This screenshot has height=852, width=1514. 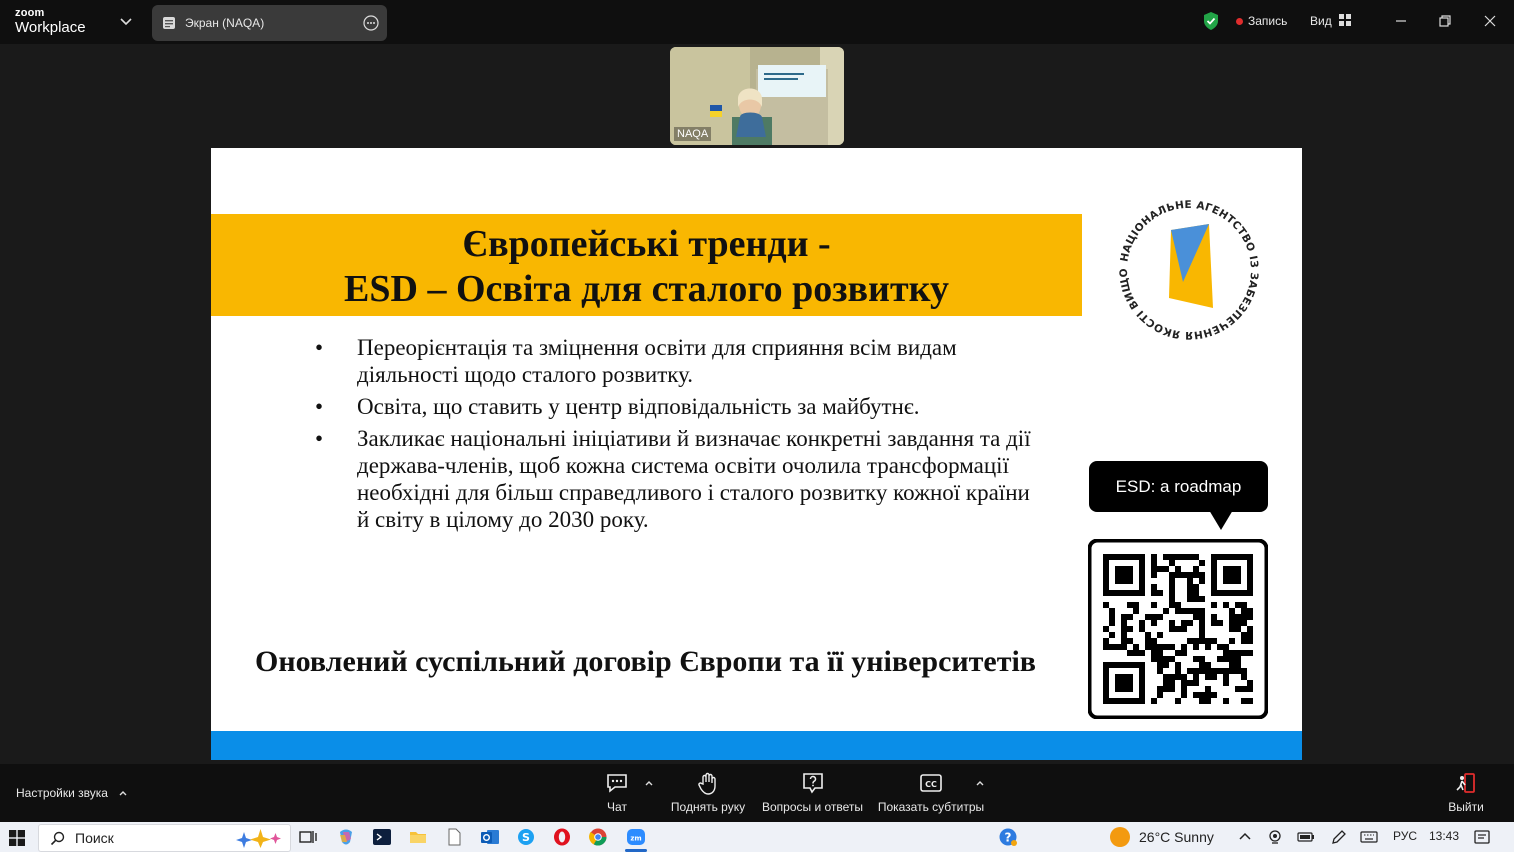 I want to click on view-menu-label: Вид, so click(x=1321, y=21).